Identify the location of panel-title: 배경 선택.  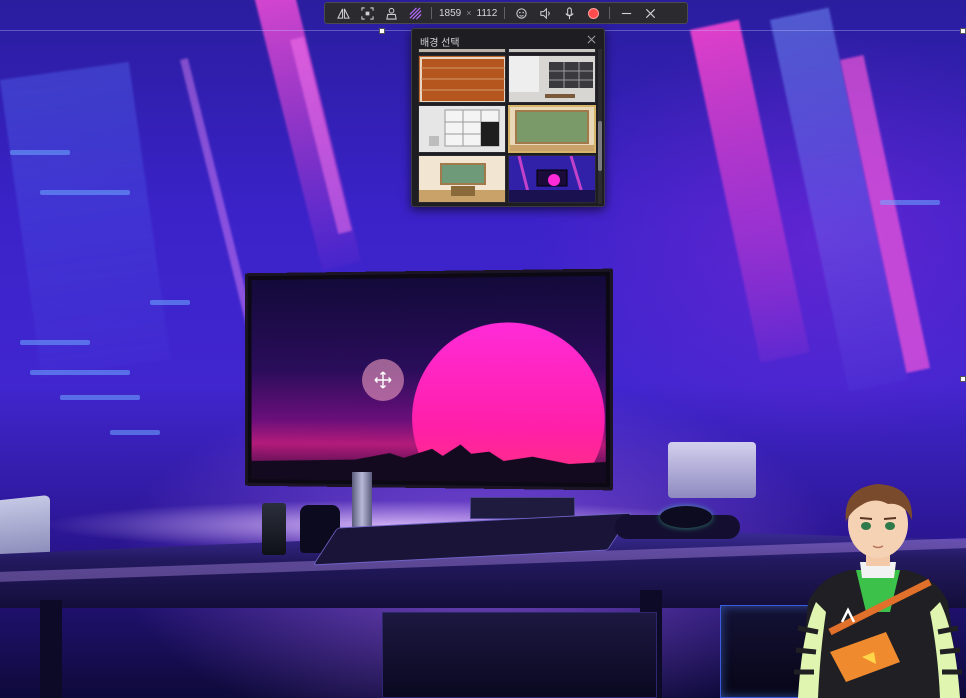
(440, 43).